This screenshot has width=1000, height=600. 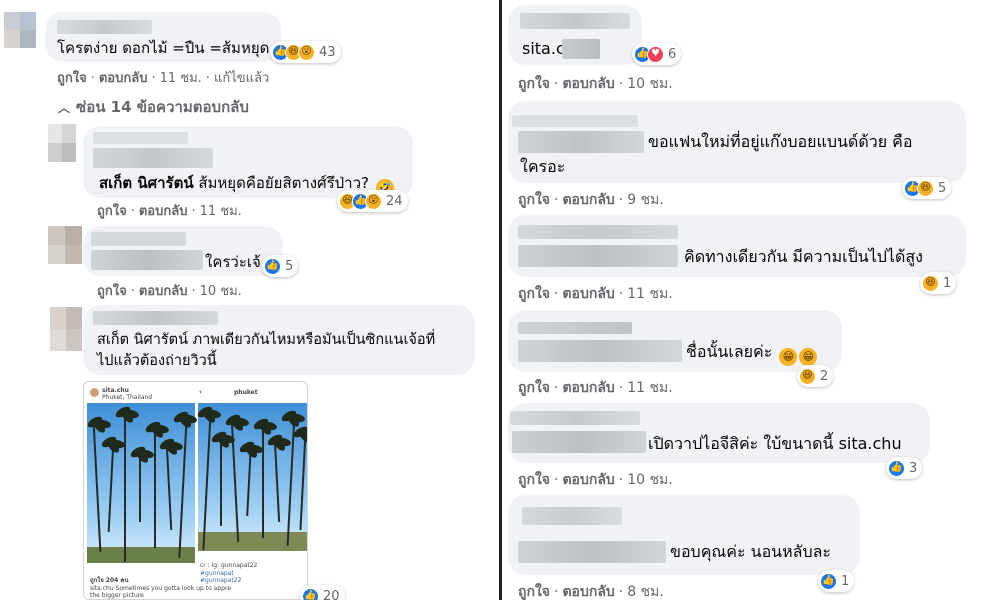 What do you see at coordinates (283, 183) in the screenshot?
I see `reply-body: ส้มหยุดคือยัยสิตางศ์รึป่าว?` at bounding box center [283, 183].